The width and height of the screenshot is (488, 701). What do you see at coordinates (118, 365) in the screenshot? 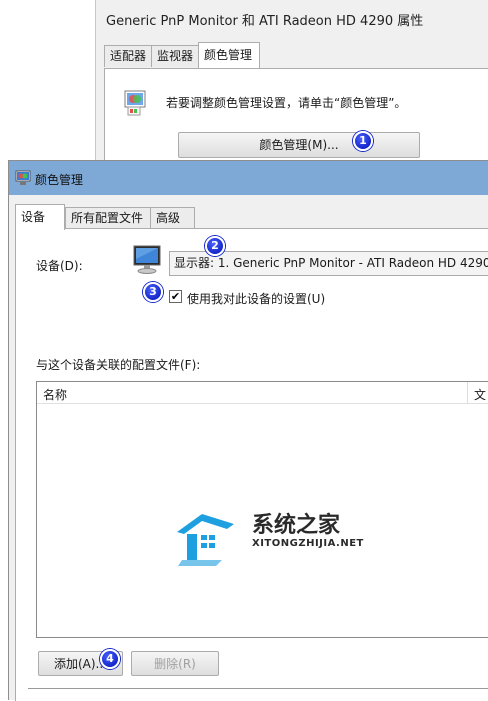
I see `profiles-label: 与这个设备关联的配置文件(F):` at bounding box center [118, 365].